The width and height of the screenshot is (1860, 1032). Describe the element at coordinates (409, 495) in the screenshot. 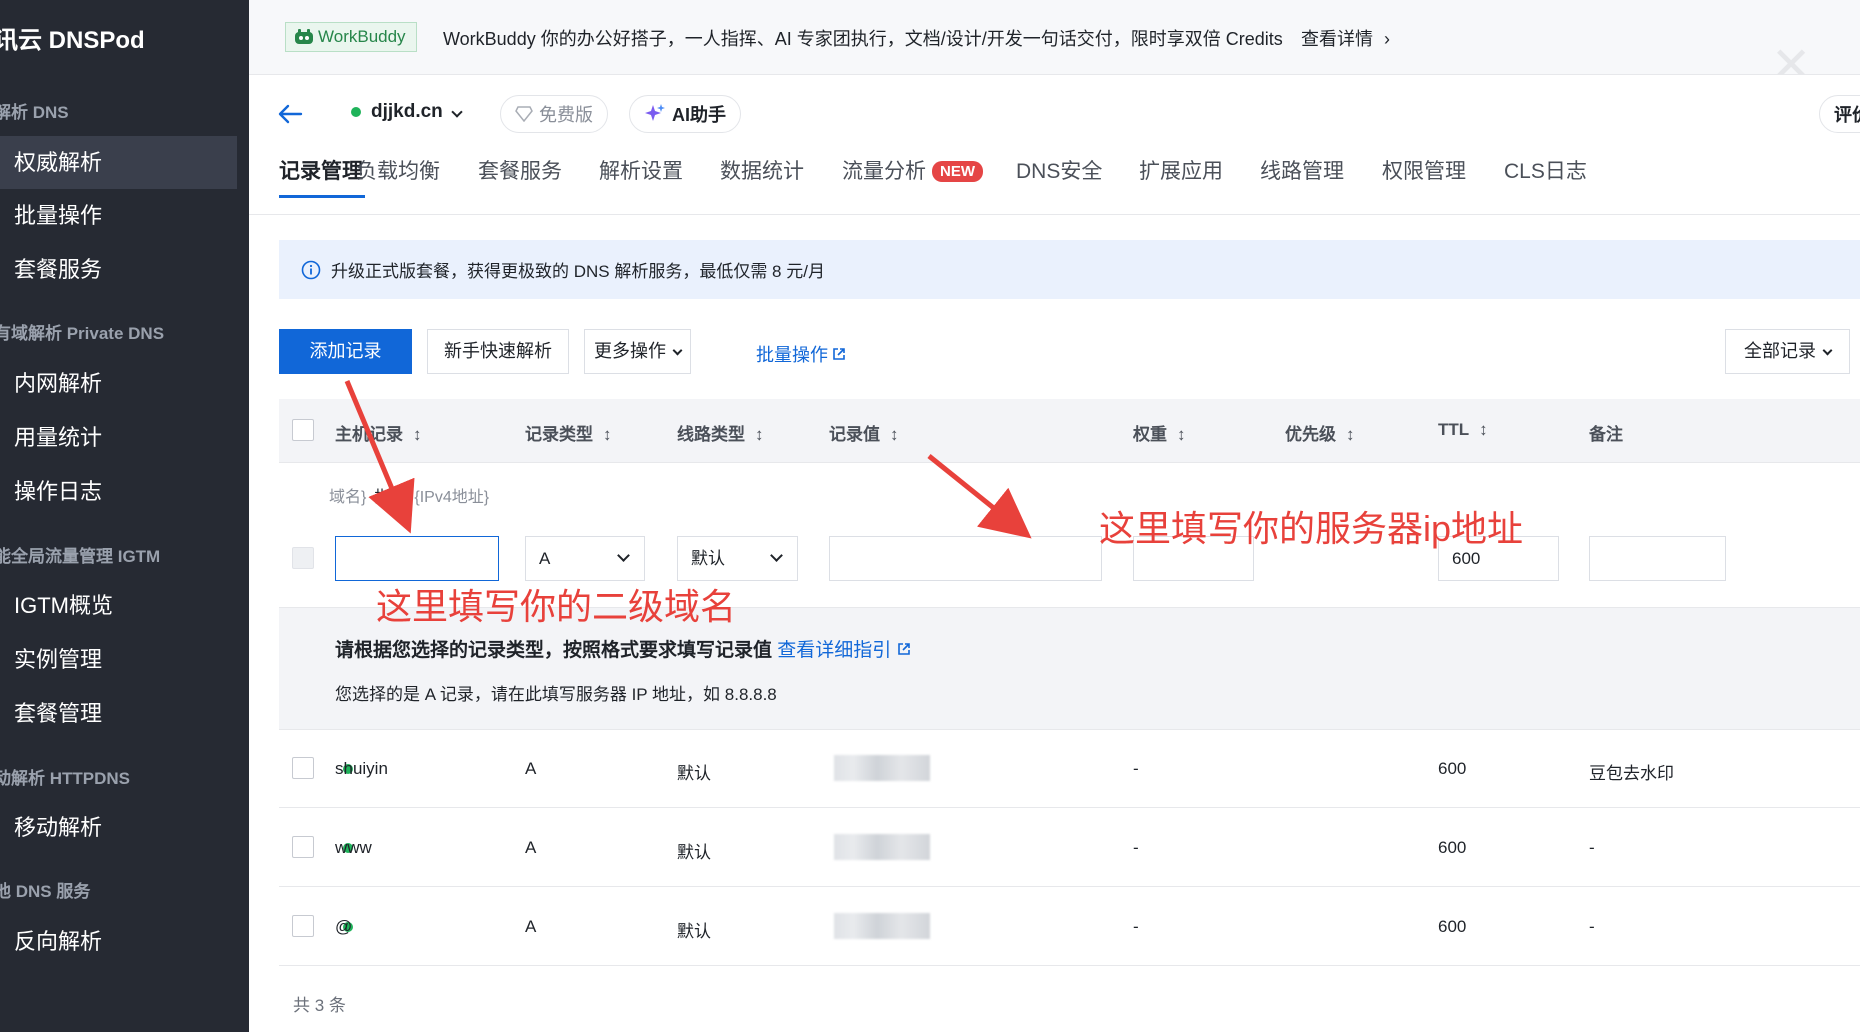

I see `format-hint: 域名} 指向 {IPv4地址}` at that location.